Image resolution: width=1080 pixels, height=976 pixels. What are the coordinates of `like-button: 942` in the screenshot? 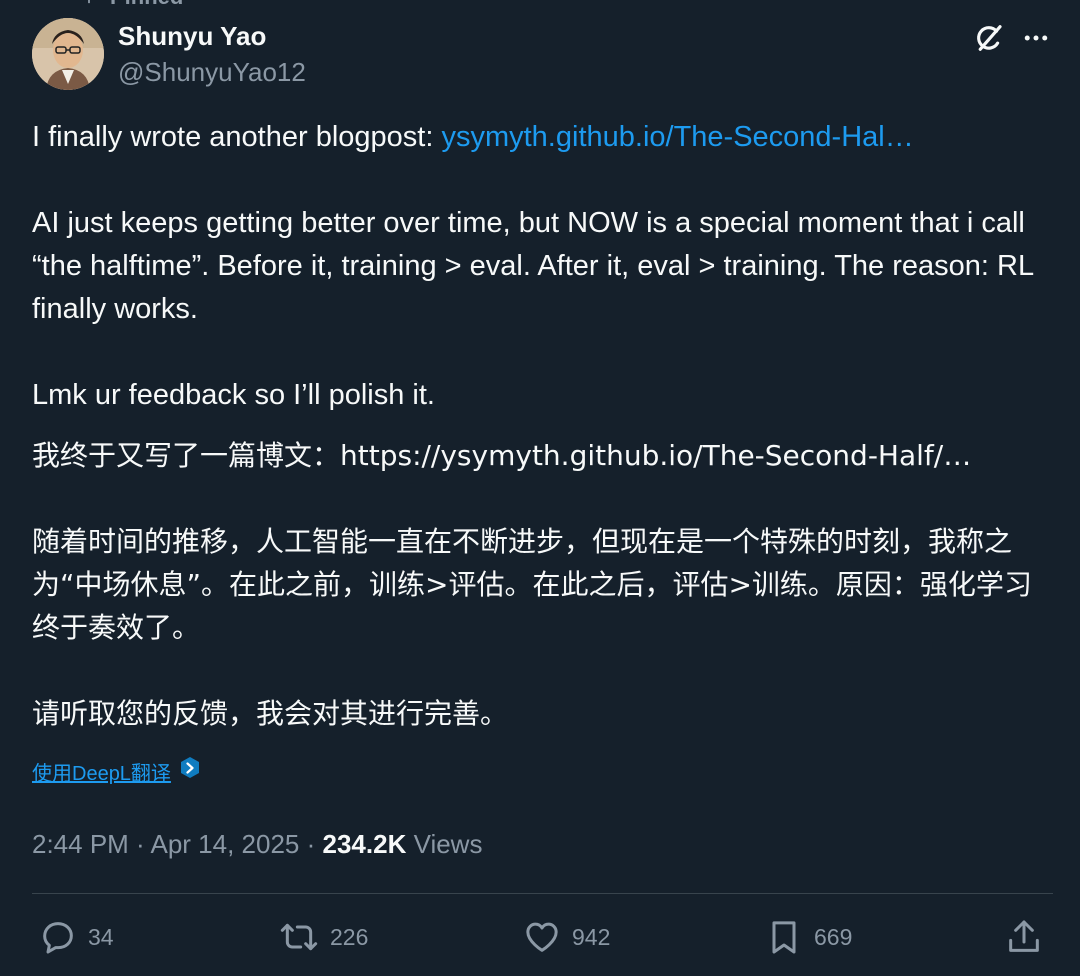 It's located at (566, 937).